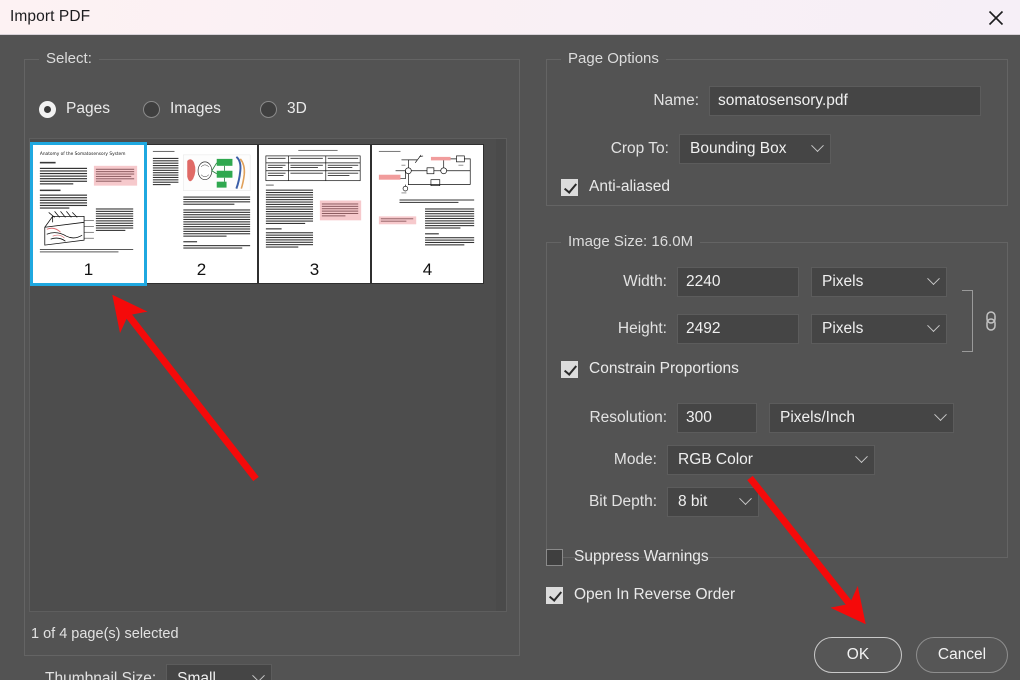 This screenshot has height=680, width=1020. I want to click on link-bracket, so click(967, 321).